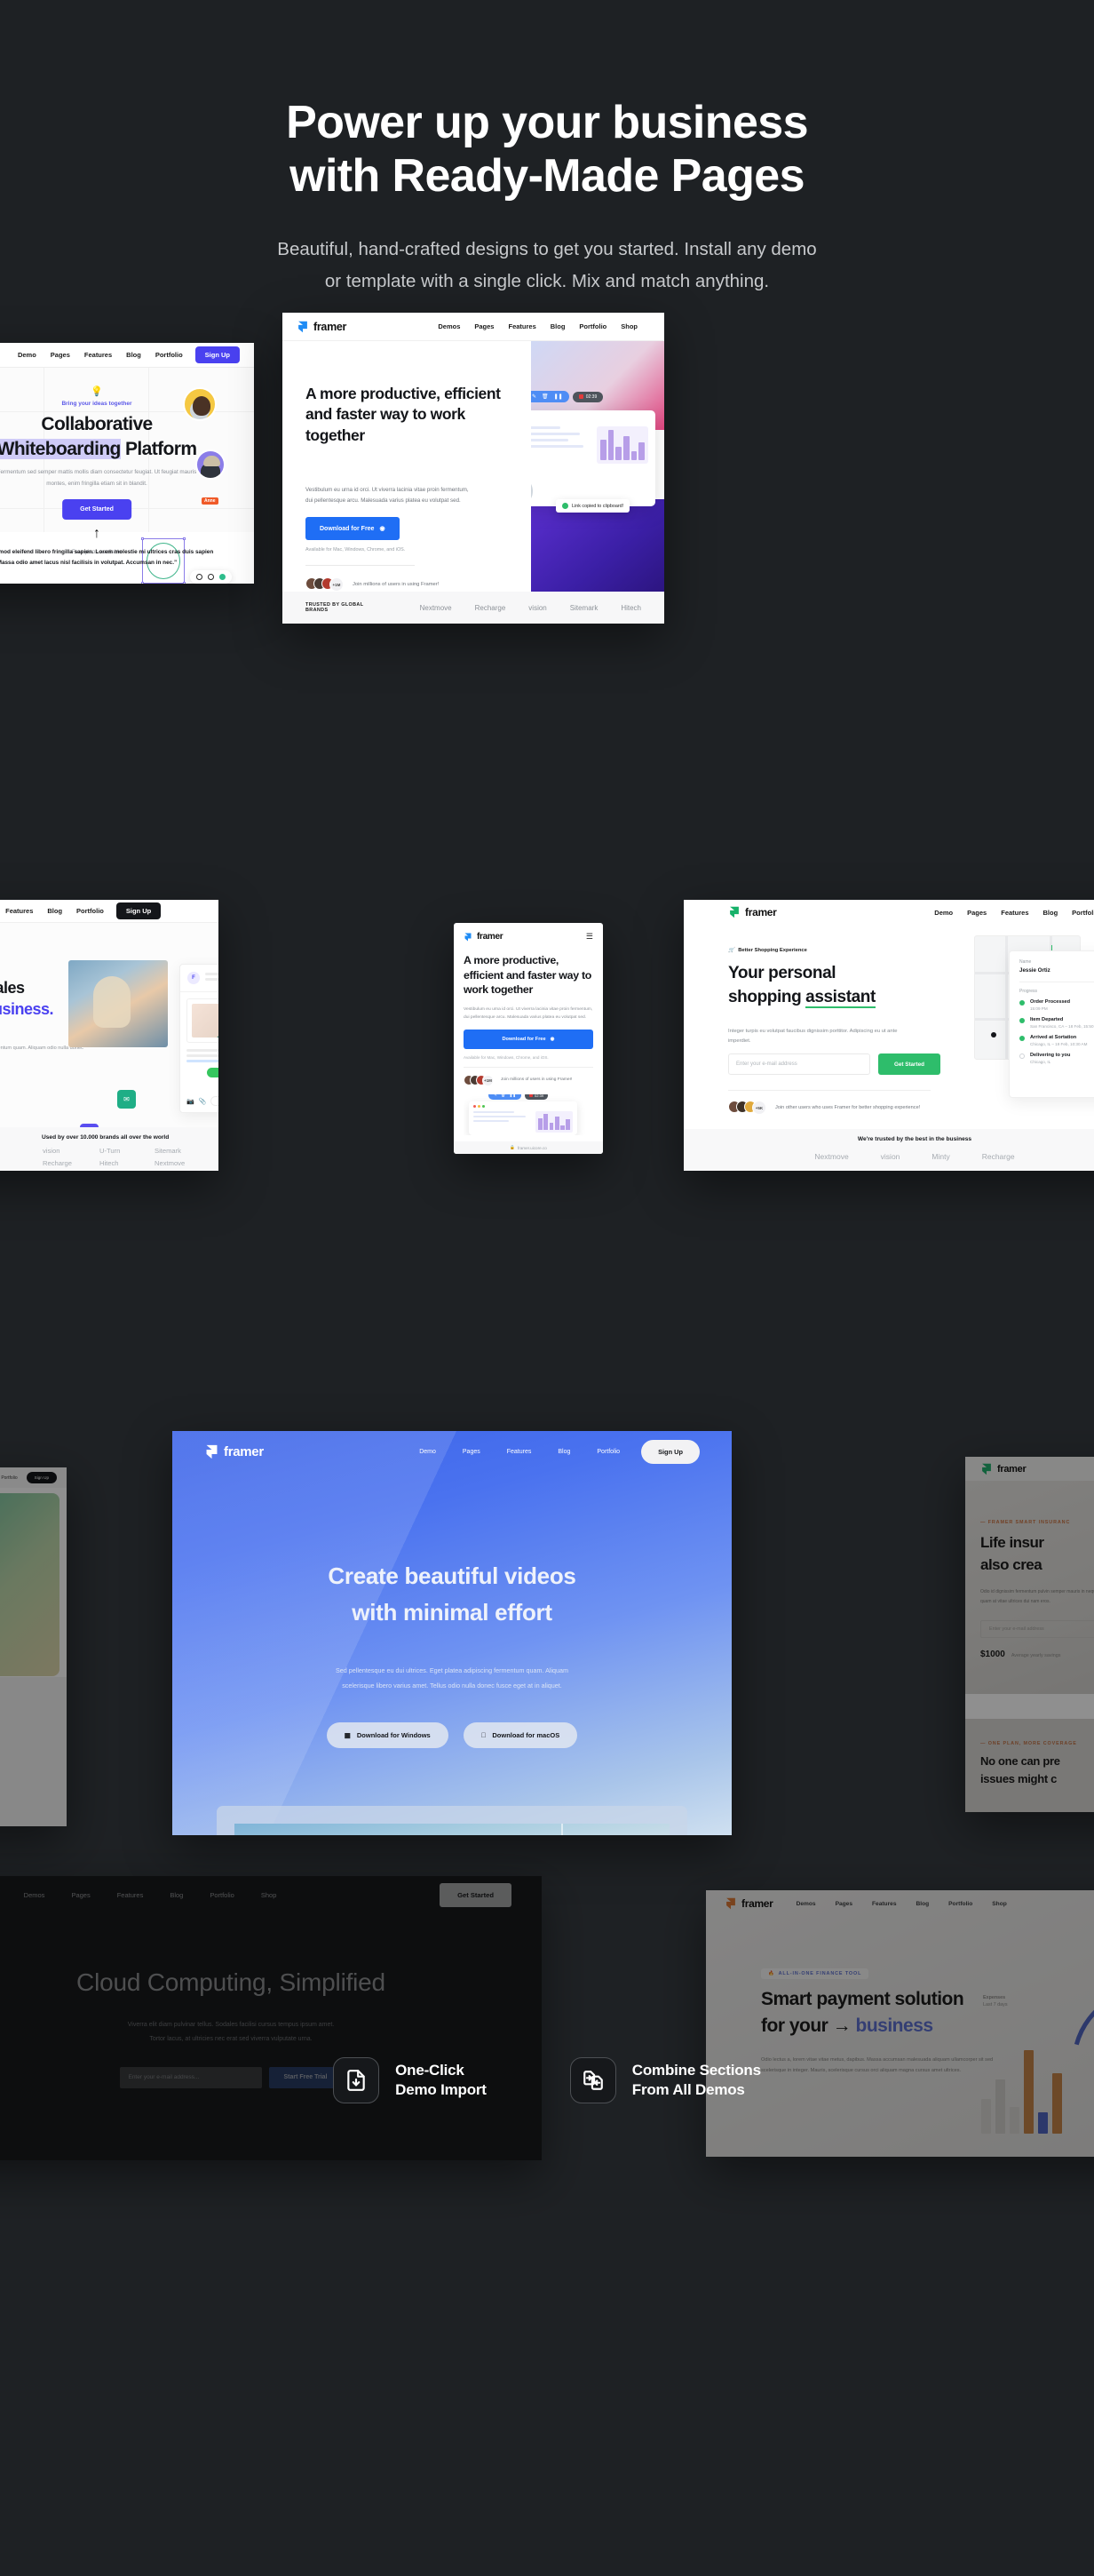 This screenshot has width=1094, height=2576. I want to click on message-input-row: 📷 📎 ➕, so click(202, 1101).